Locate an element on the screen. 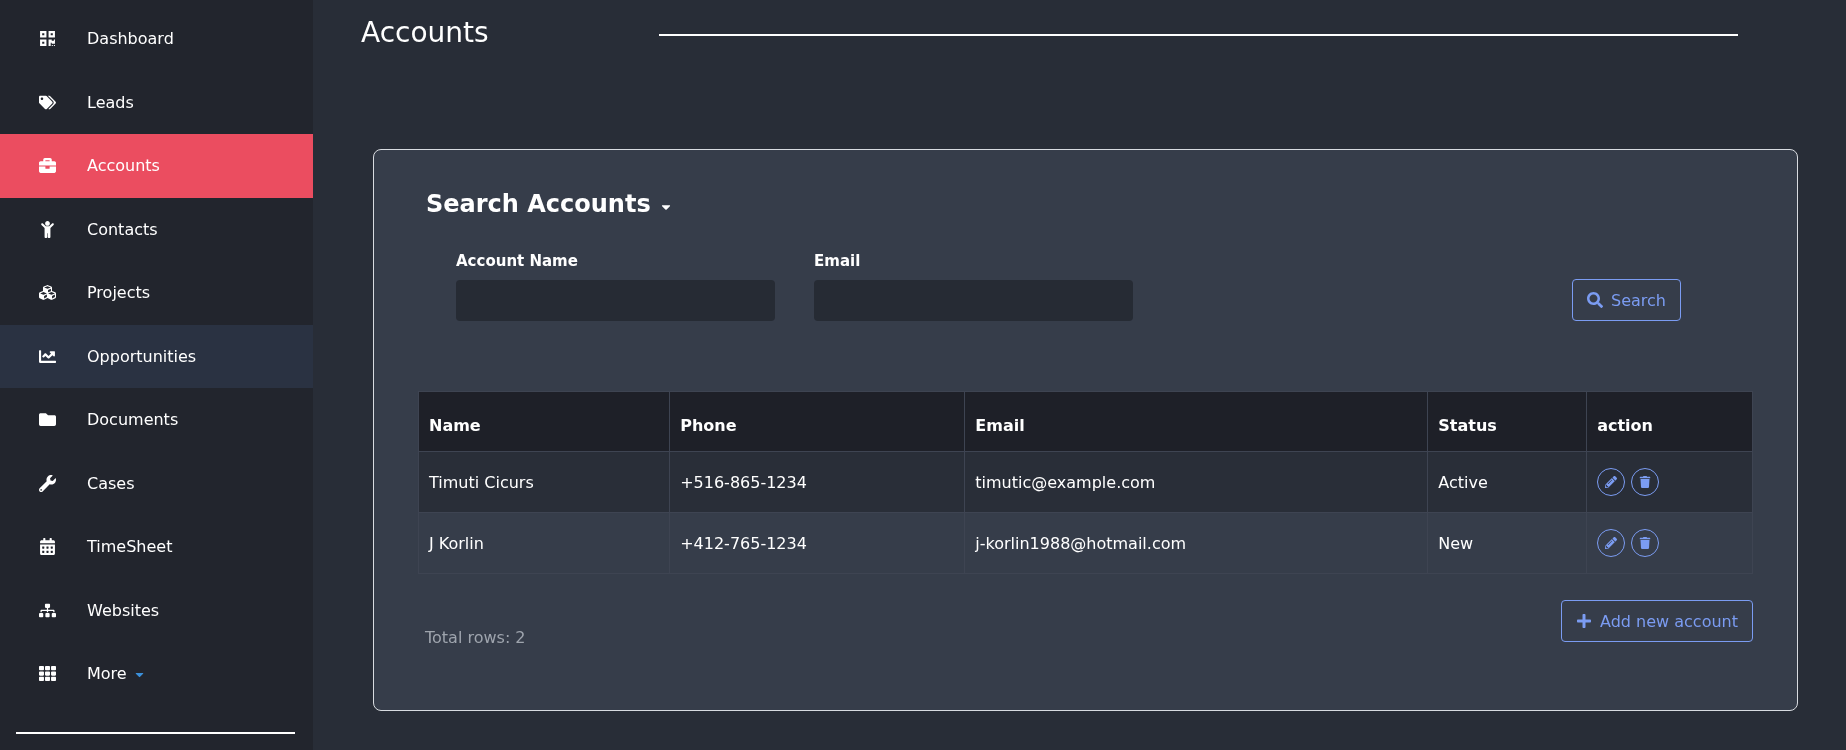 Image resolution: width=1846 pixels, height=750 pixels. table-cell: J Korlin is located at coordinates (544, 543).